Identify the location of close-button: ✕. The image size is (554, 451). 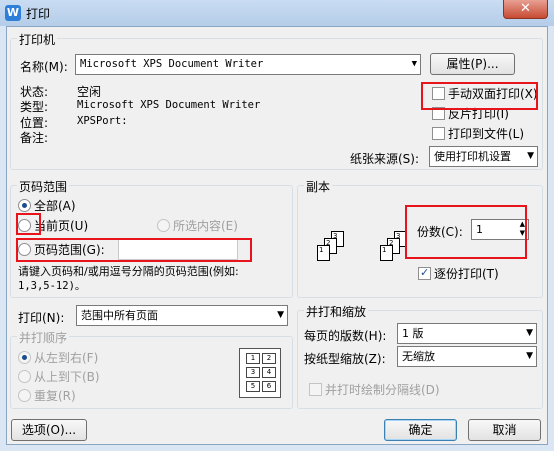
(525, 9).